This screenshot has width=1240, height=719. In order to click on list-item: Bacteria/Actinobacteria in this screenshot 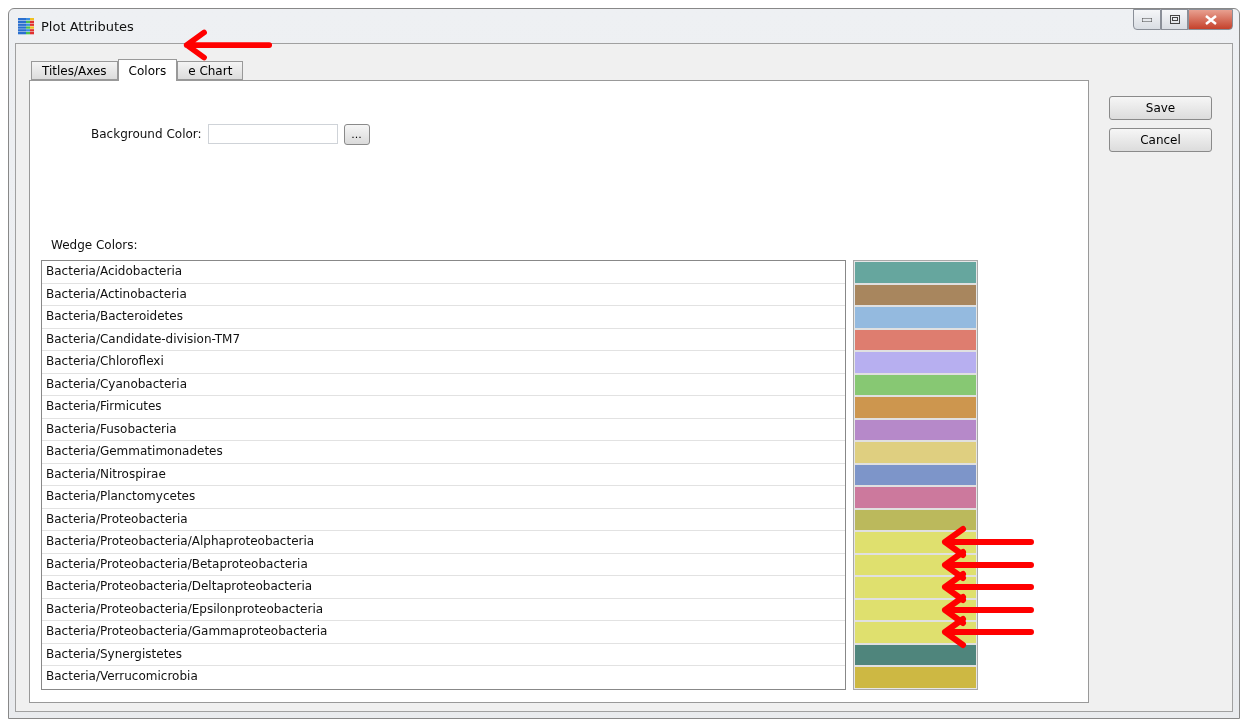, I will do `click(443, 294)`.